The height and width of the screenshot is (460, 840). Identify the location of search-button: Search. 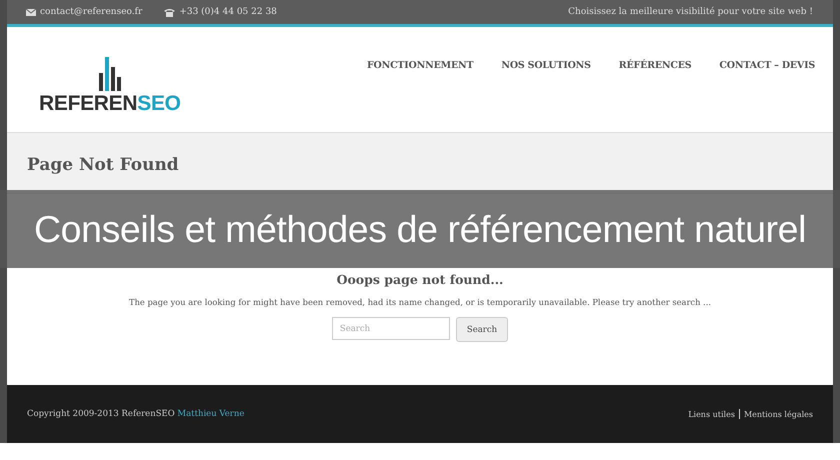
(482, 329).